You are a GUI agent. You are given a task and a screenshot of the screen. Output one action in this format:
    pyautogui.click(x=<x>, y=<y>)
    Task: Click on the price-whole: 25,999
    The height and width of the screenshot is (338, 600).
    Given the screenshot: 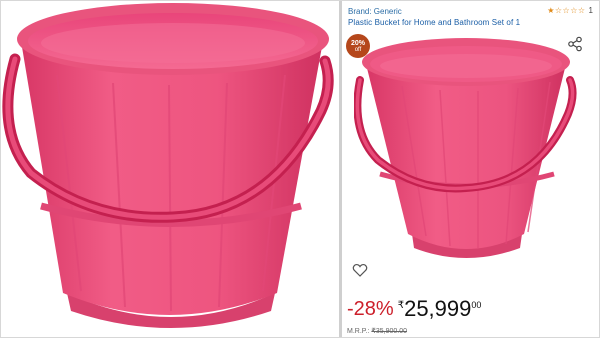 What is the action you would take?
    pyautogui.click(x=438, y=308)
    